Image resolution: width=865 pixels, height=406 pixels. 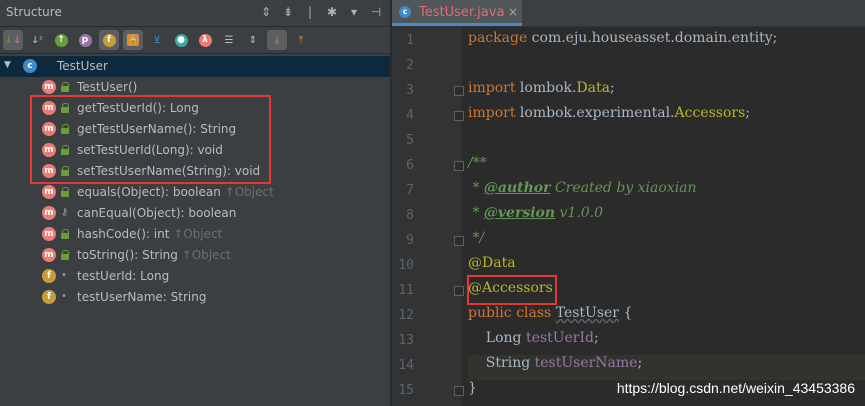 I want to click on code-line: */, so click(x=476, y=238).